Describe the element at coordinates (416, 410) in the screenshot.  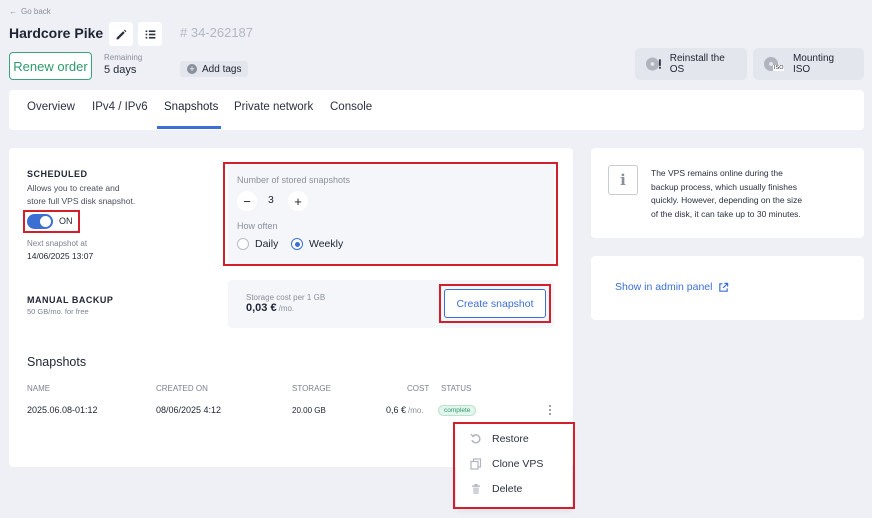
I see `snapshot-cost-unit: /mo.` at that location.